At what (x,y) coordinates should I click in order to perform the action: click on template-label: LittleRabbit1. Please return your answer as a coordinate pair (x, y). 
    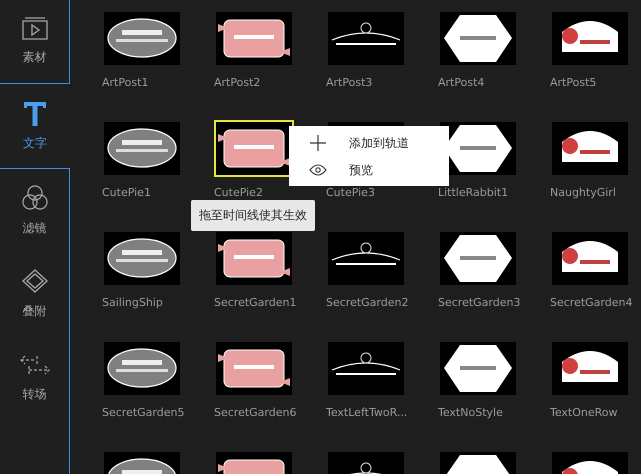
    Looking at the image, I should click on (473, 192).